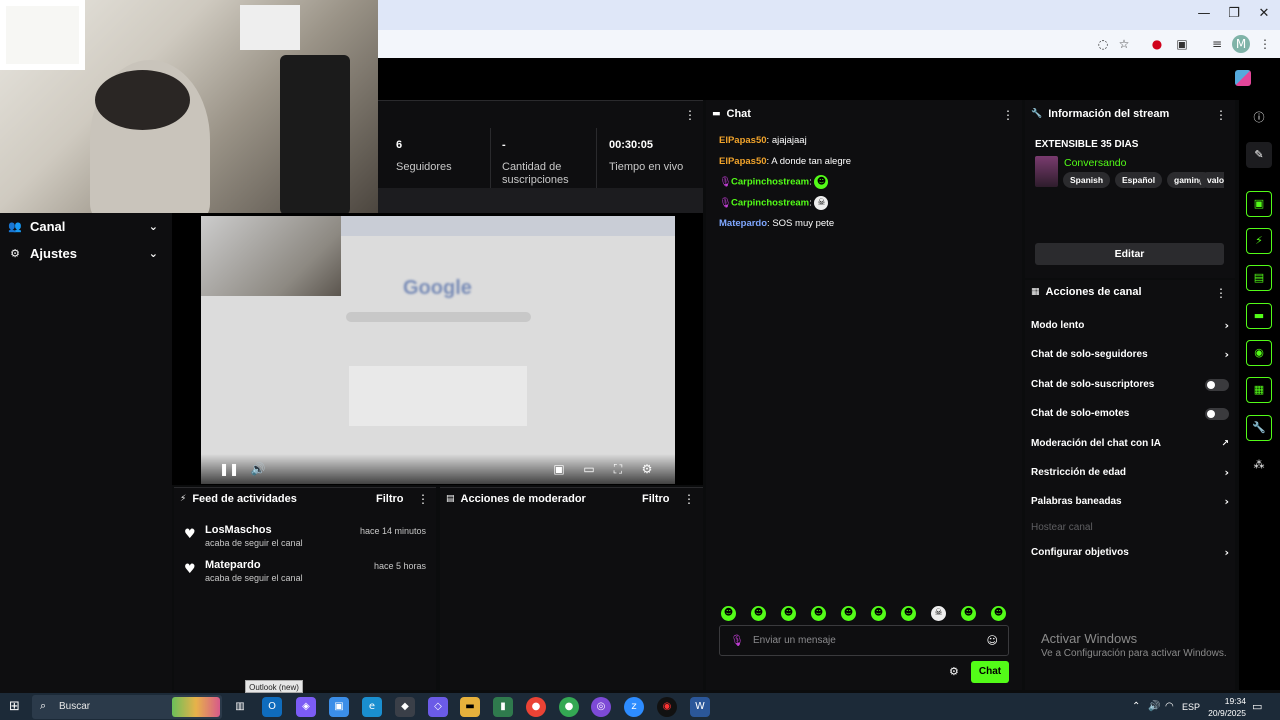  Describe the element at coordinates (86, 226) in the screenshot. I see `sidebar-item-canal: 👥 Canal ⌄` at that location.